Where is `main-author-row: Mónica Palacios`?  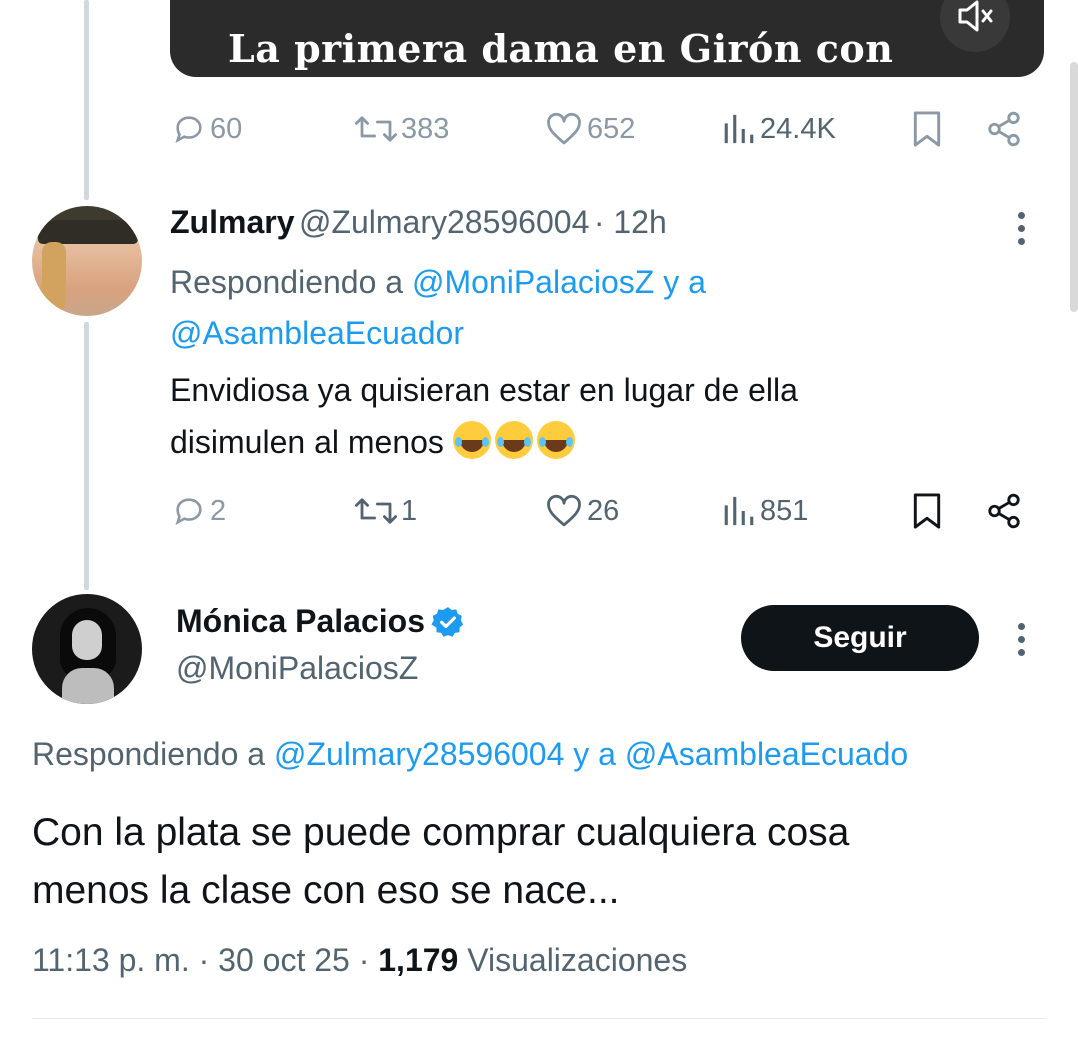 main-author-row: Mónica Palacios is located at coordinates (320, 621).